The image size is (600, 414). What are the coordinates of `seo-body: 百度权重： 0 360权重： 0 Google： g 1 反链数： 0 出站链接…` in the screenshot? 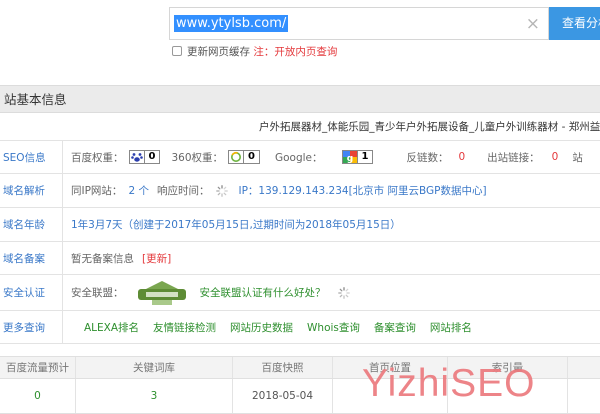 It's located at (327, 157).